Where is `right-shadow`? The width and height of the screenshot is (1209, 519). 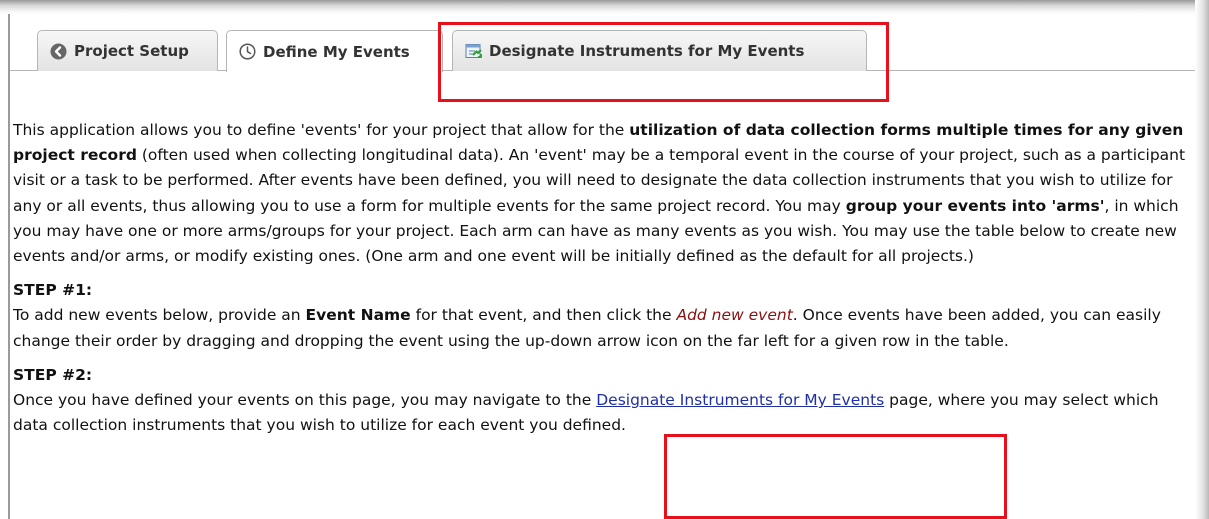 right-shadow is located at coordinates (1202, 259).